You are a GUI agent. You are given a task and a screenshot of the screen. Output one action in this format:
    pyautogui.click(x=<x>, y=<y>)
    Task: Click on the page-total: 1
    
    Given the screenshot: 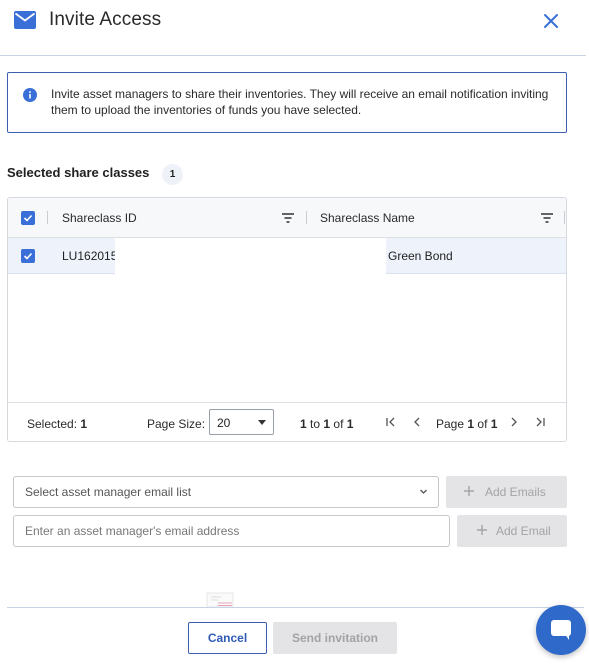 What is the action you would take?
    pyautogui.click(x=494, y=424)
    